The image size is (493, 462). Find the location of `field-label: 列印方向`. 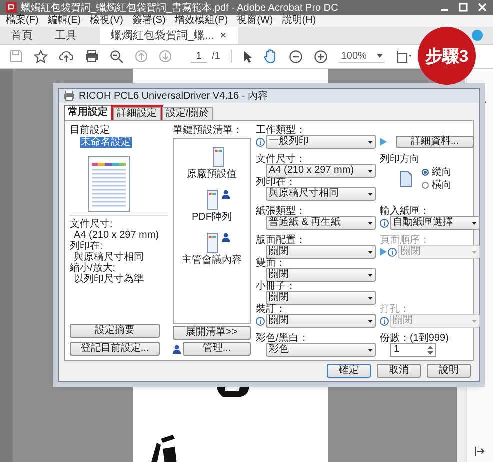

field-label: 列印方向 is located at coordinates (400, 159).